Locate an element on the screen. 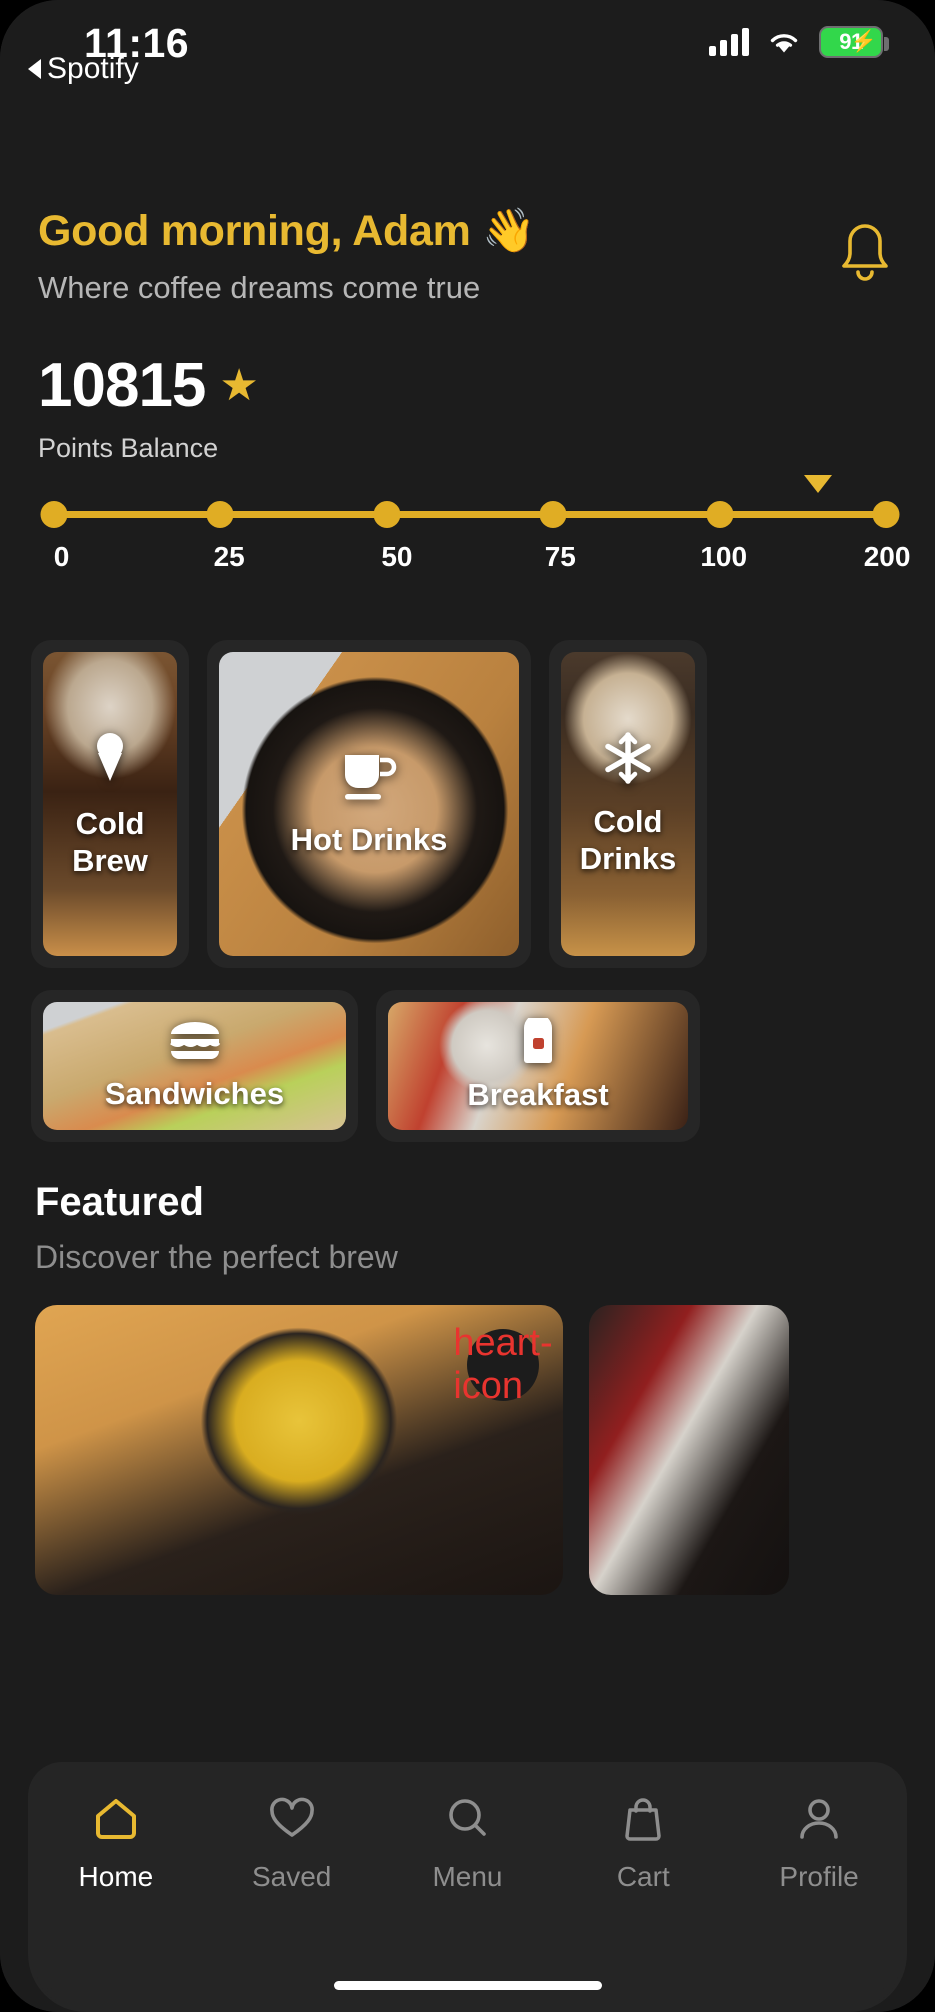 The height and width of the screenshot is (2012, 935). tick-label: 50 is located at coordinates (397, 556).